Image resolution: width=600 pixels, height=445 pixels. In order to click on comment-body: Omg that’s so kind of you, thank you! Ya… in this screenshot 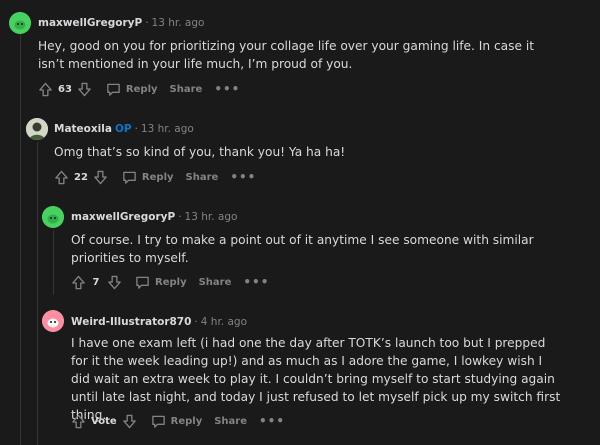, I will do `click(200, 152)`.